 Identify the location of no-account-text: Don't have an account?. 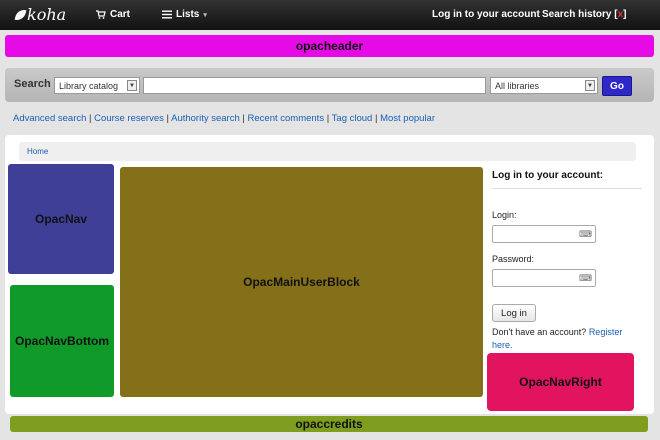
(539, 332).